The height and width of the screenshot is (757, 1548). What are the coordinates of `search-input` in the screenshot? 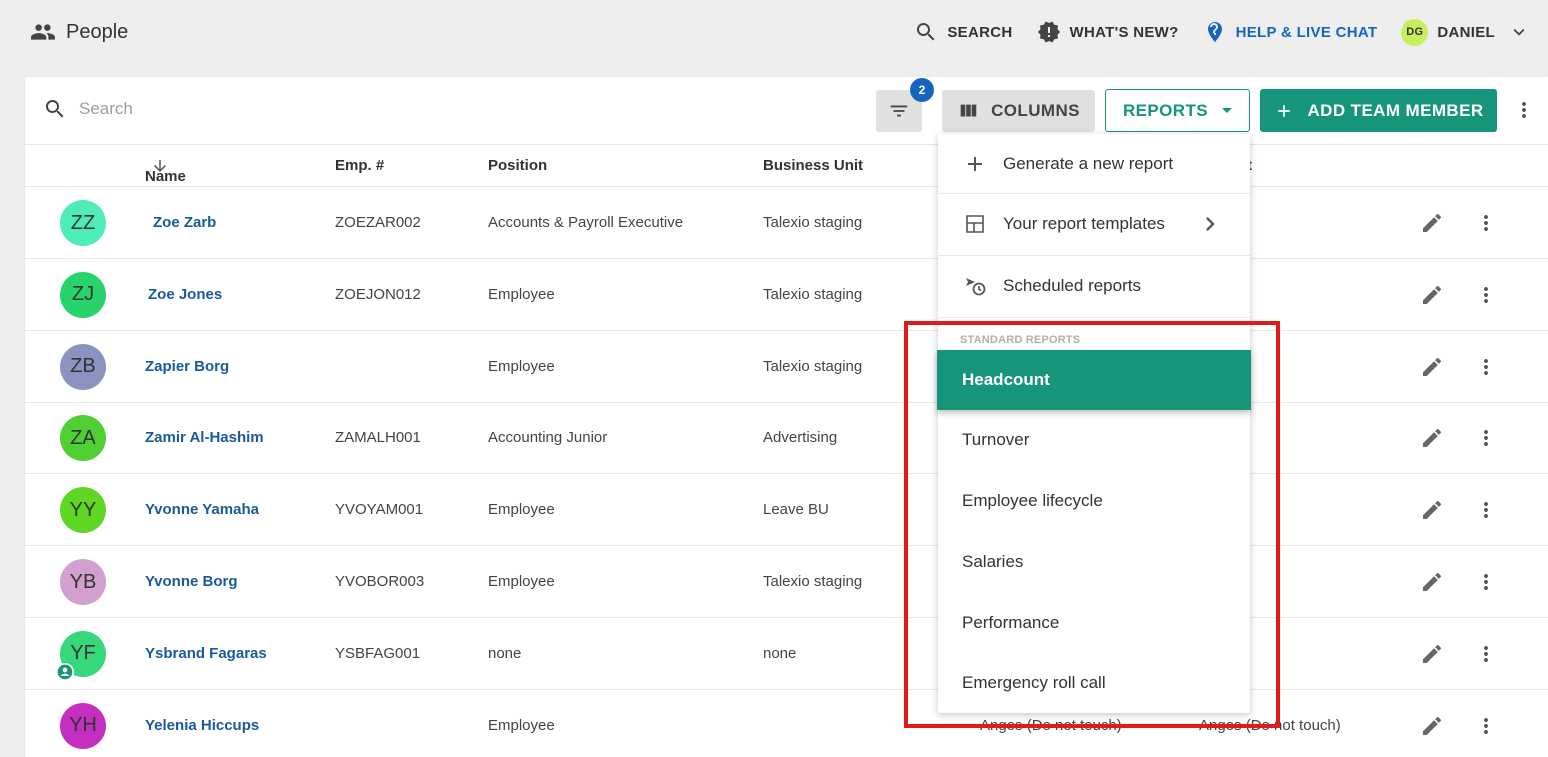 It's located at (279, 109).